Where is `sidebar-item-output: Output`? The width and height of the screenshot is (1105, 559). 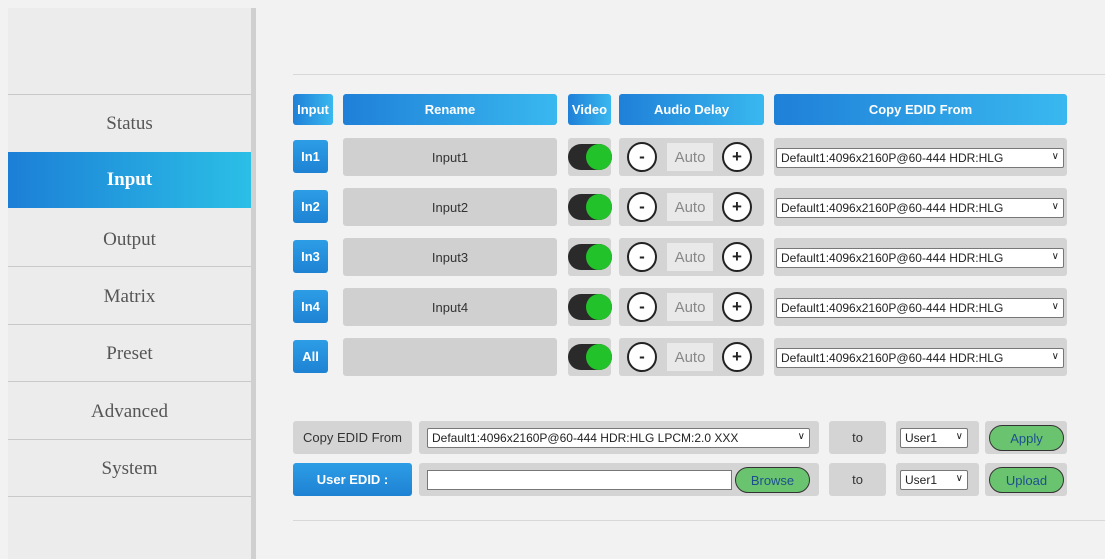 sidebar-item-output: Output is located at coordinates (129, 240).